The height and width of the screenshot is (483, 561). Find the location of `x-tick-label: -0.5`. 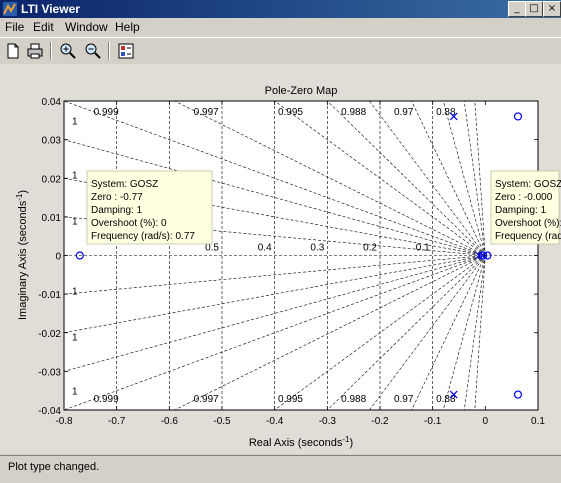

x-tick-label: -0.5 is located at coordinates (222, 421).